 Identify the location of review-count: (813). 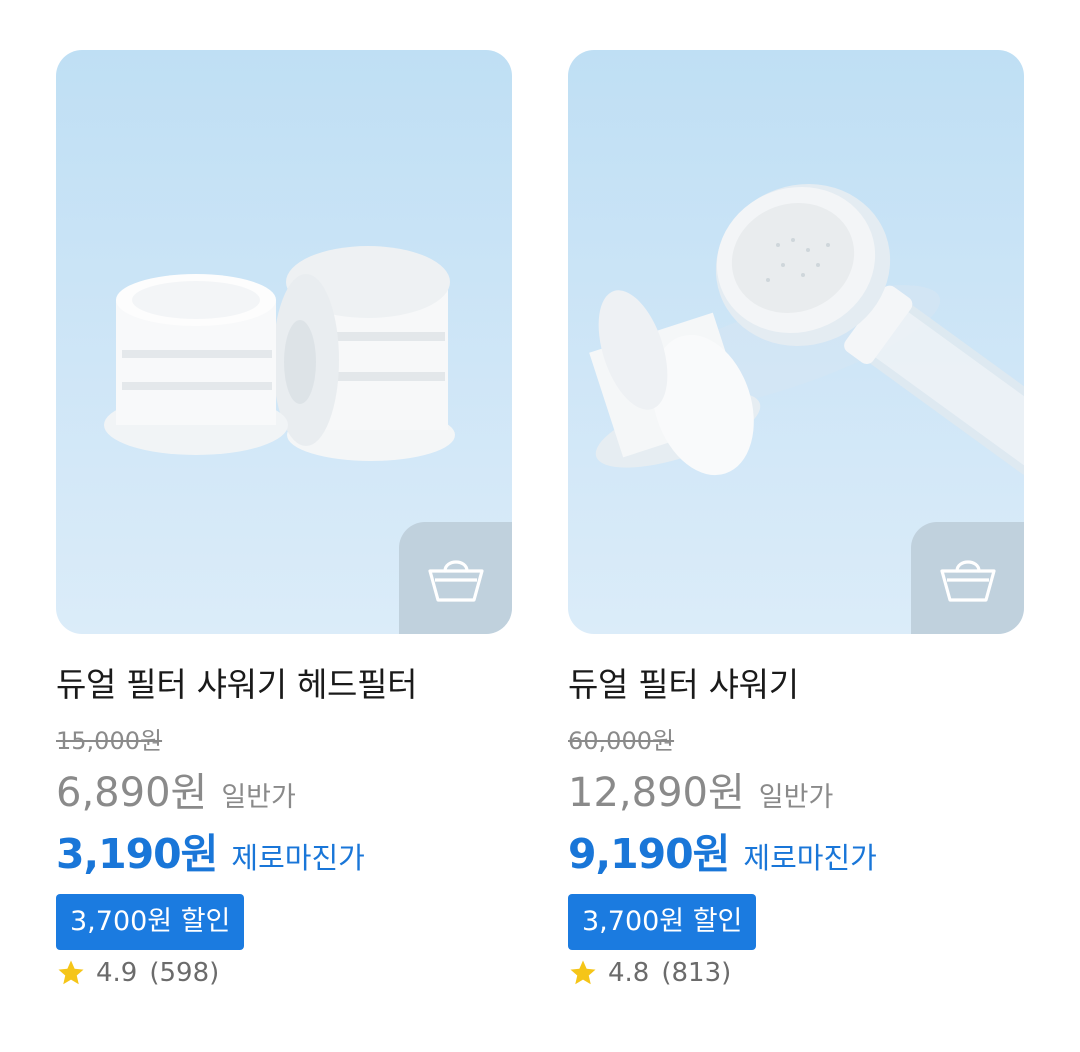
(696, 973).